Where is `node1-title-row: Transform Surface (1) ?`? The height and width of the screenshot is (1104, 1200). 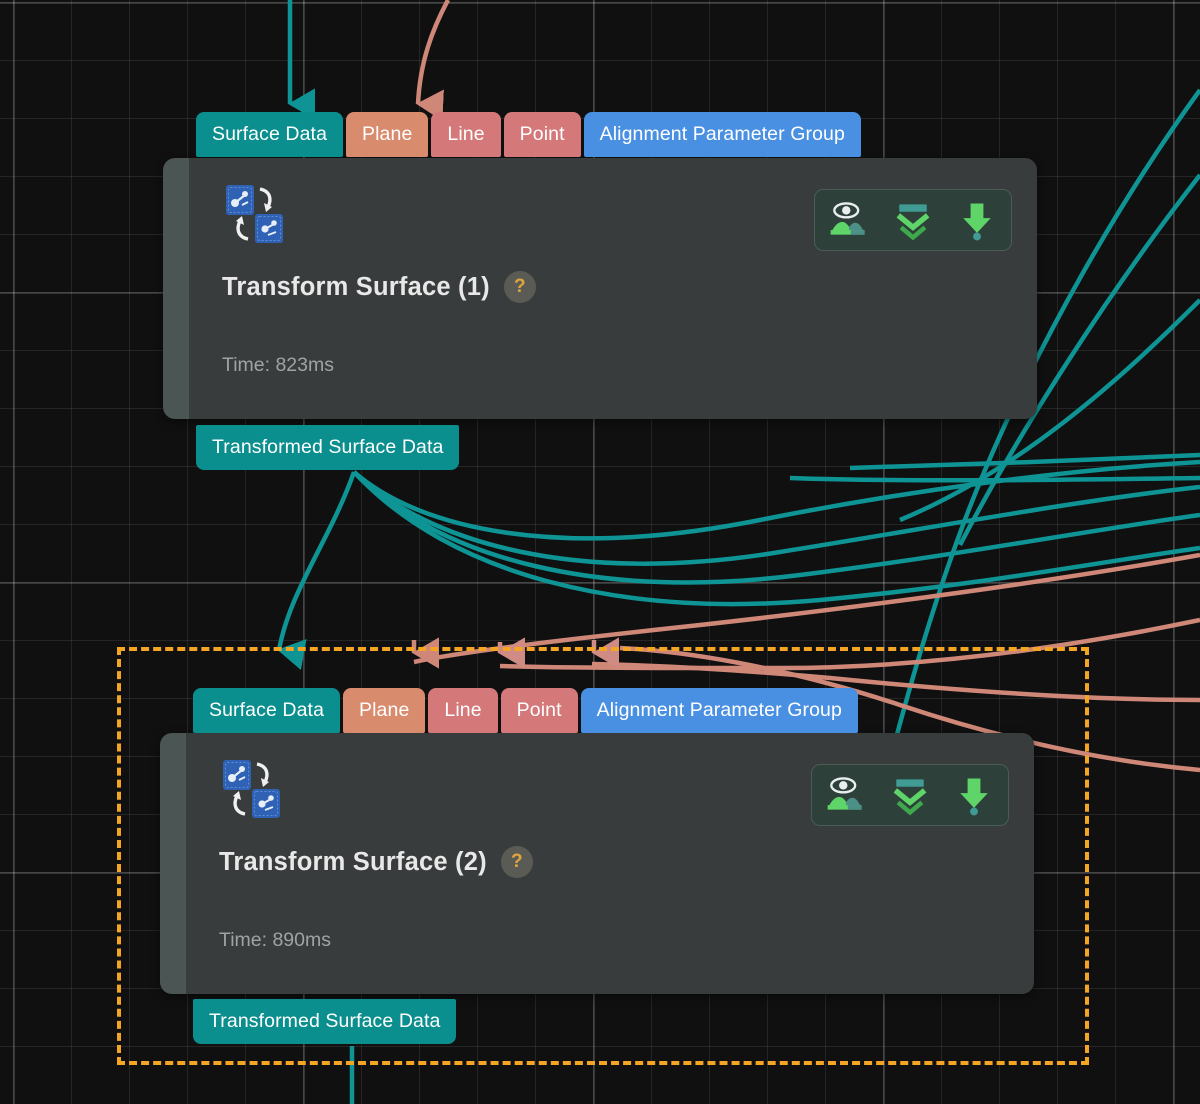
node1-title-row: Transform Surface (1) ? is located at coordinates (379, 287).